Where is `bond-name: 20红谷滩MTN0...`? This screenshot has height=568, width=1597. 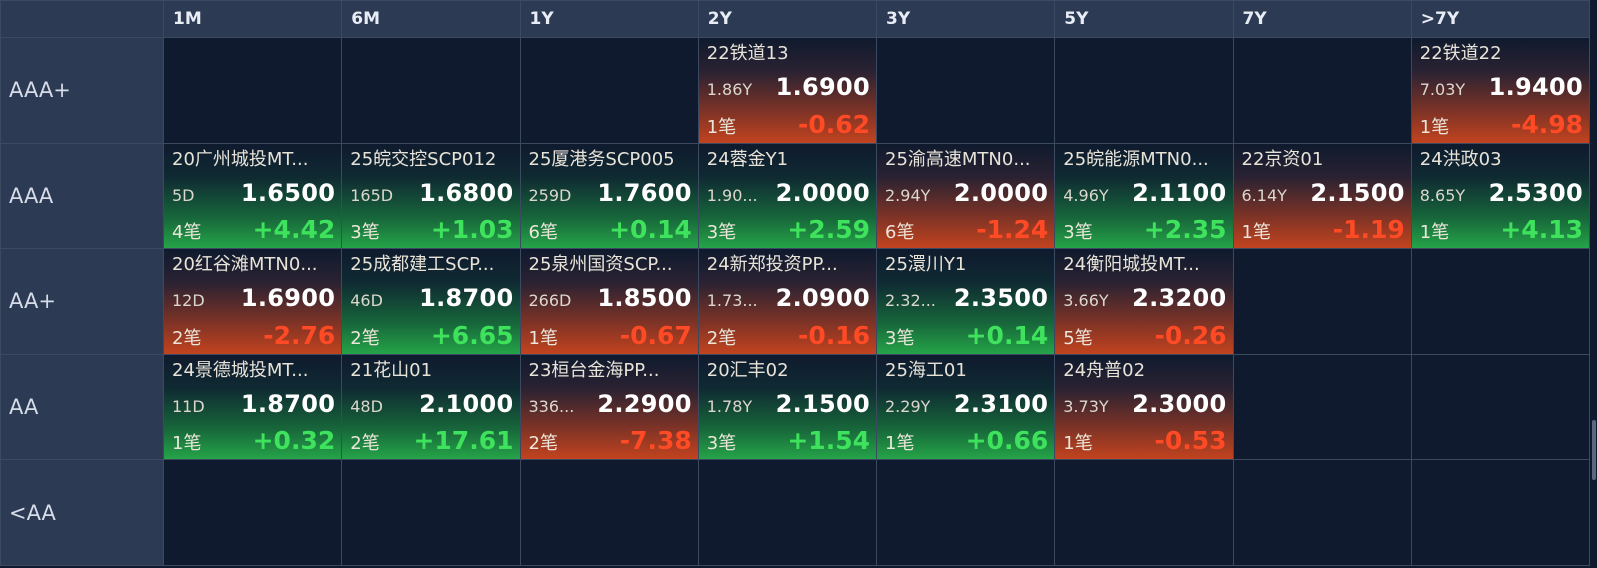 bond-name: 20红谷滩MTN0... is located at coordinates (245, 265).